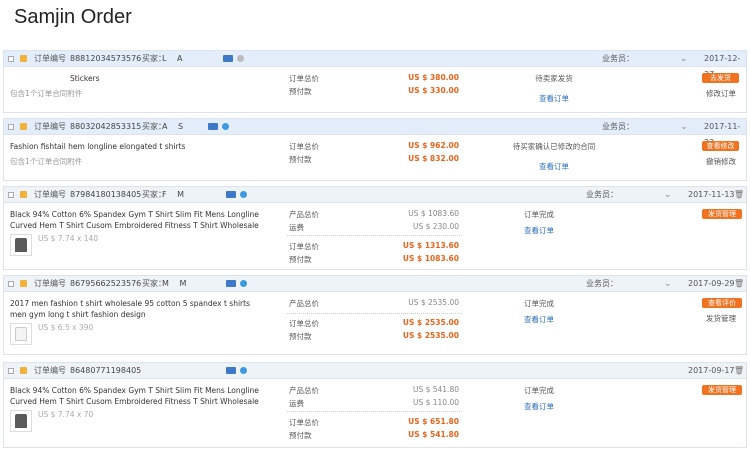  What do you see at coordinates (711, 283) in the screenshot?
I see `order-date: 2017-09-29` at bounding box center [711, 283].